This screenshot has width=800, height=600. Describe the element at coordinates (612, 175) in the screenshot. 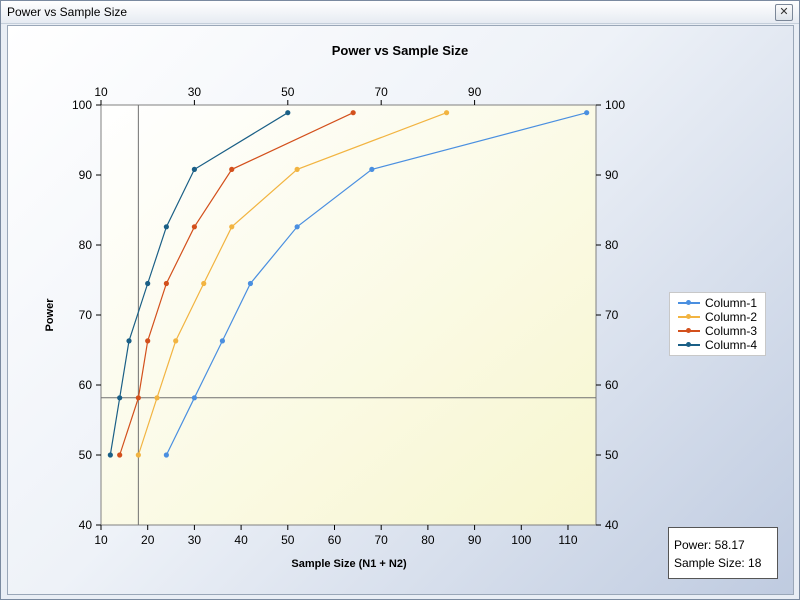

I see `y-tick-right-label: 90` at that location.